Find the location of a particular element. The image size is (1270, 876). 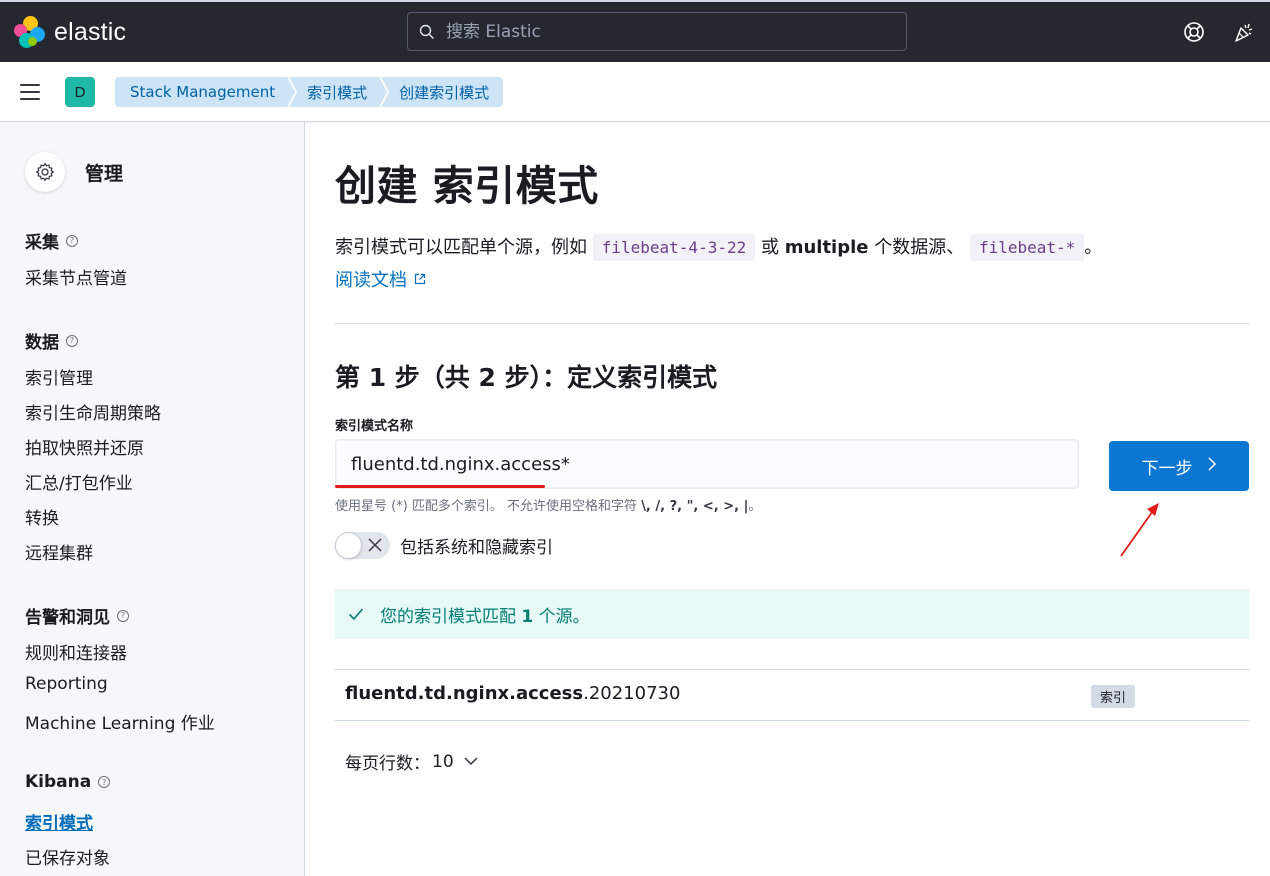

rows-per-page-label: 每页行数： is located at coordinates (387, 764).